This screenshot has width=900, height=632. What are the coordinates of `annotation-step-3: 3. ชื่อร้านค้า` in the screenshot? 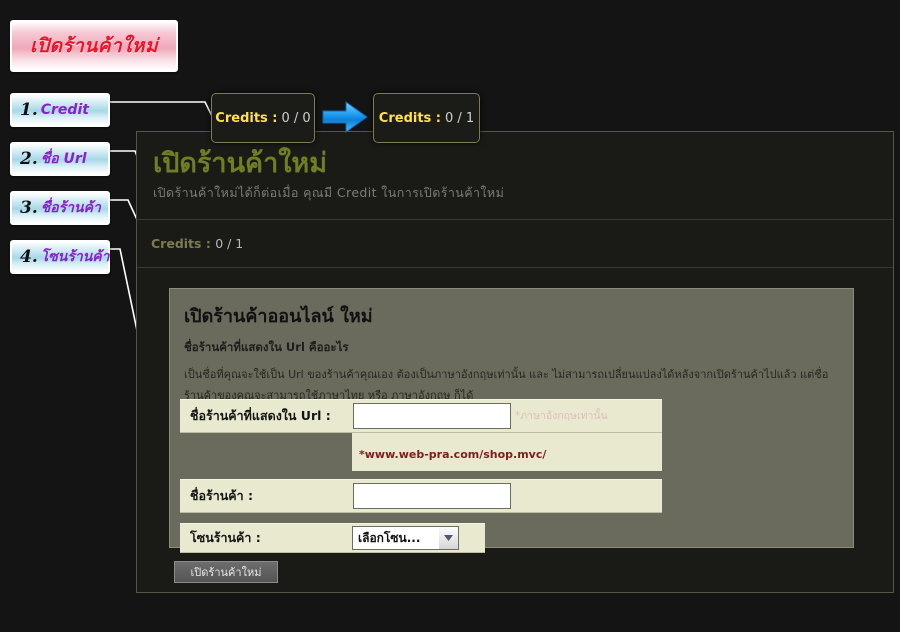 It's located at (60, 208).